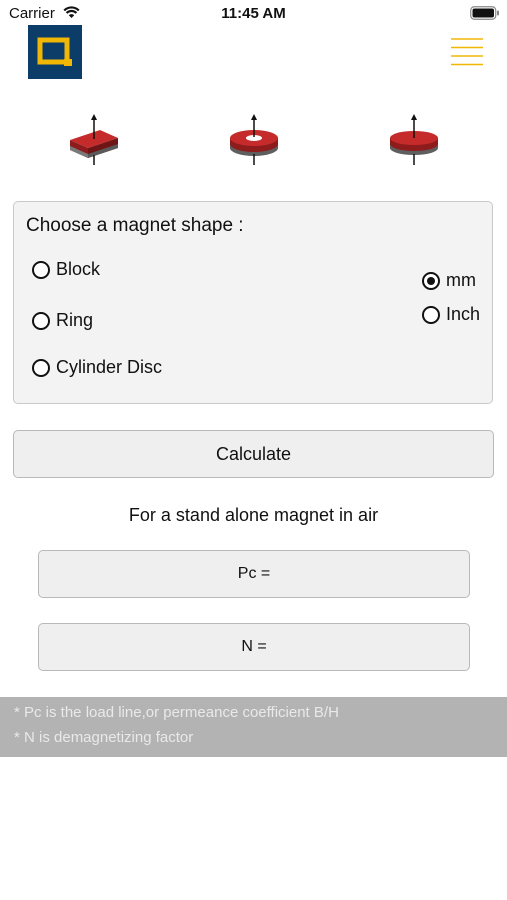 This screenshot has width=507, height=900. Describe the element at coordinates (94, 139) in the screenshot. I see `block-magnet-image` at that location.